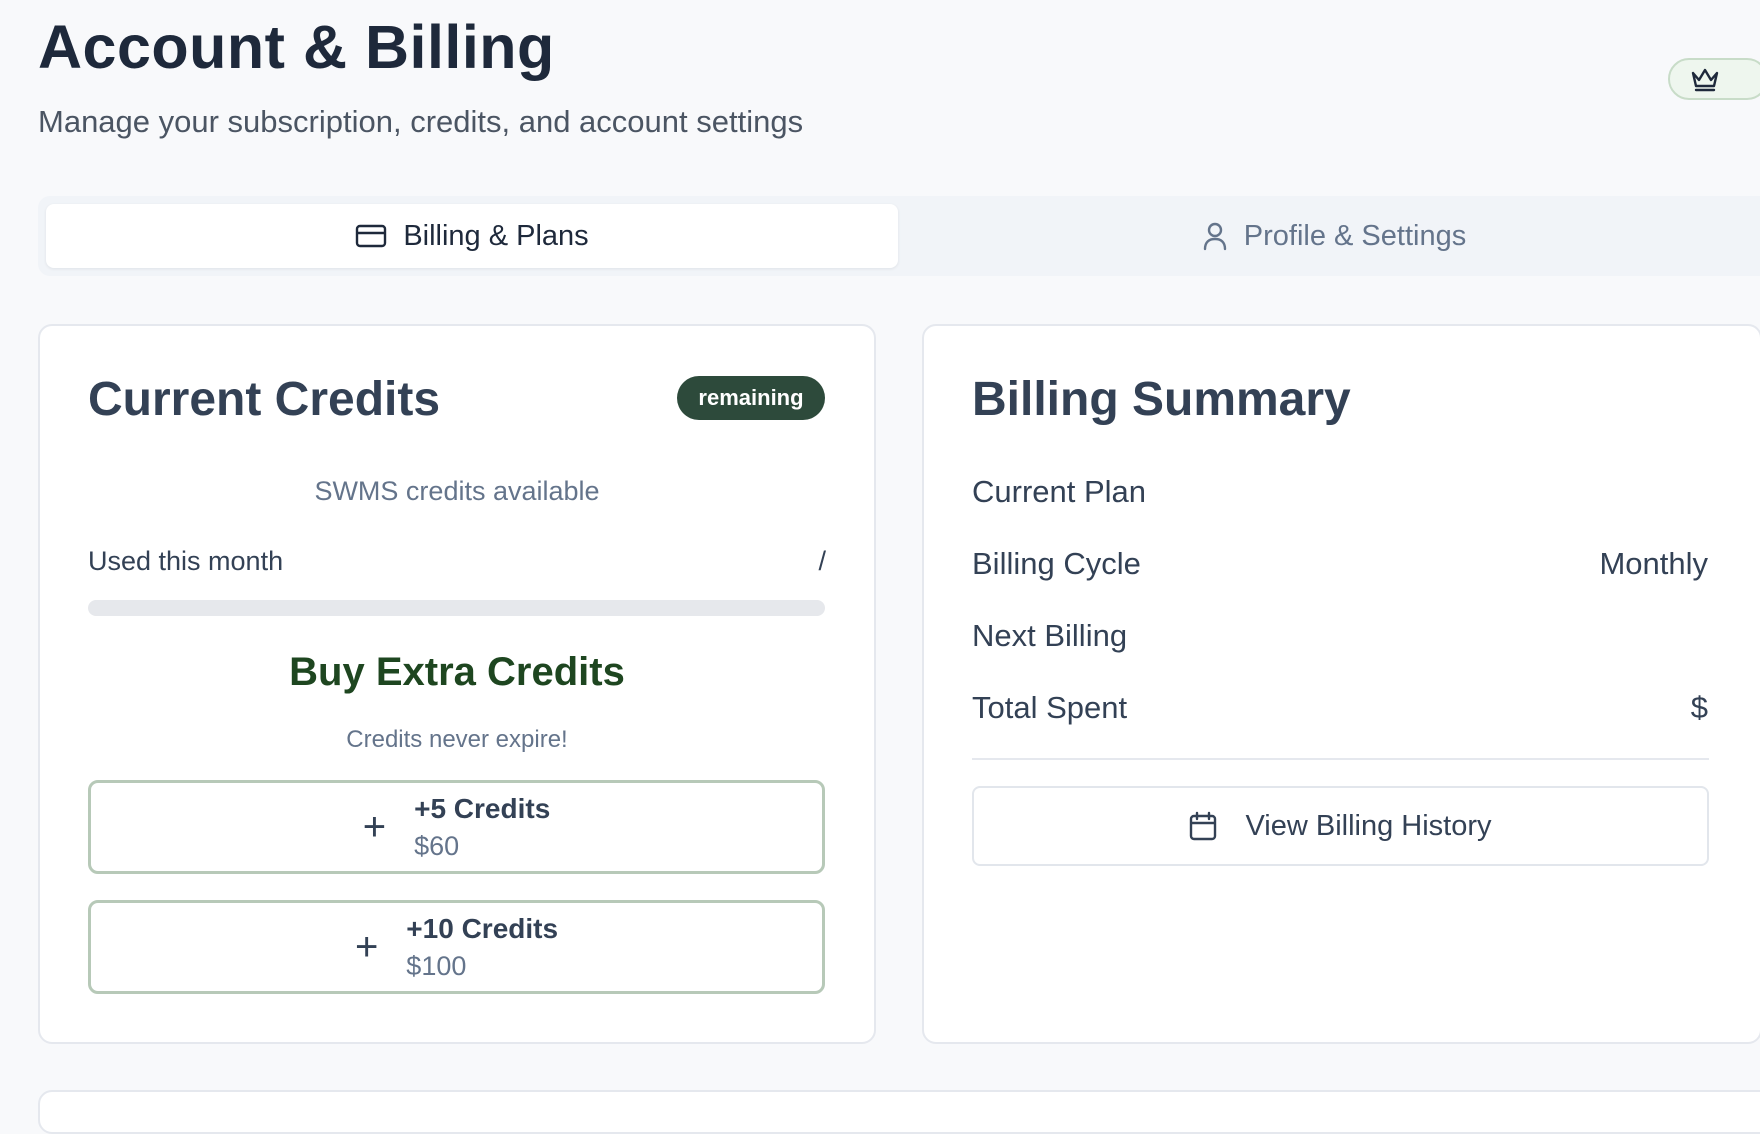 The height and width of the screenshot is (1134, 1760). What do you see at coordinates (1340, 564) in the screenshot?
I see `summary-row-billing-cycle: Billing Cycle Monthly` at bounding box center [1340, 564].